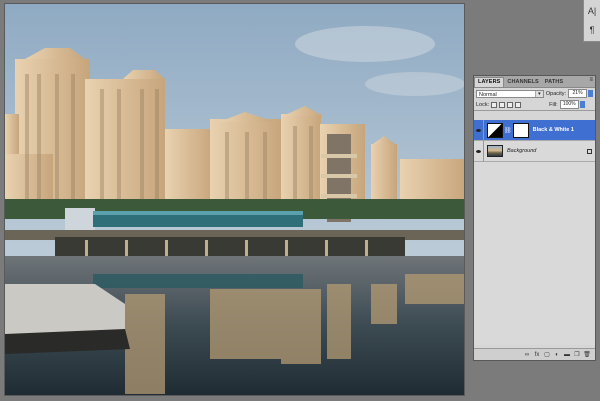 The width and height of the screenshot is (600, 401). I want to click on layer-name: Background, so click(522, 151).